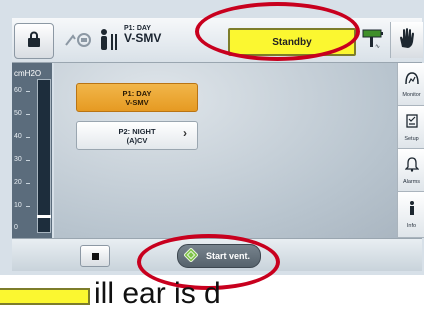  I want to click on setup-button: Setup, so click(411, 127).